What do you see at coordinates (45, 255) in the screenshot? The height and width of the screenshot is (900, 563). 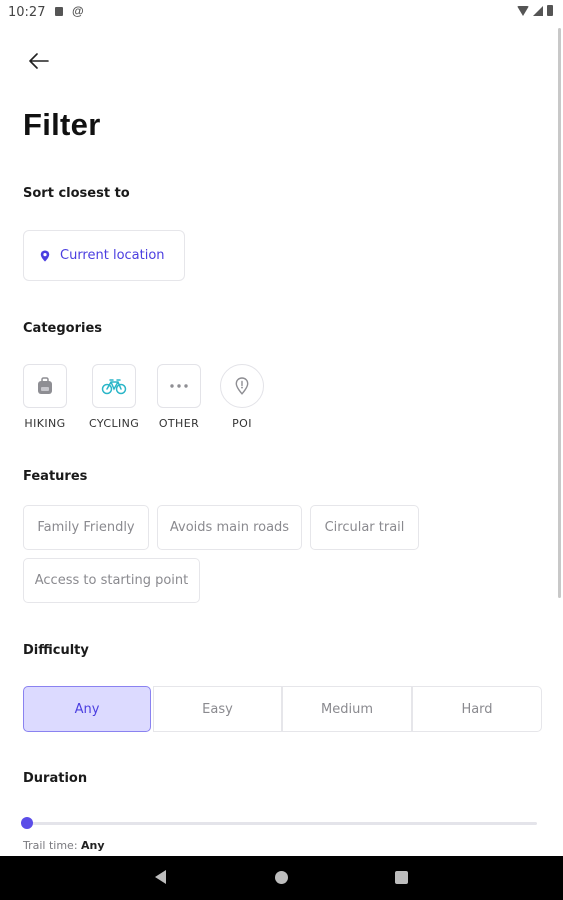 I see `location-pin-icon` at bounding box center [45, 255].